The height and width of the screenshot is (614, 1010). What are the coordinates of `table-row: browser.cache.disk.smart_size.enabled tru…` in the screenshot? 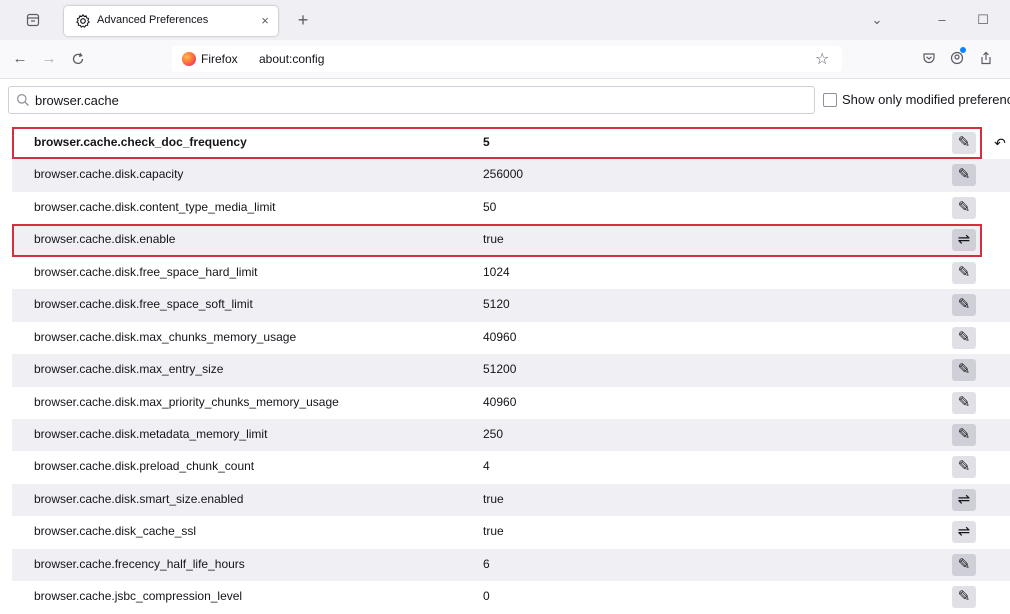 It's located at (511, 500).